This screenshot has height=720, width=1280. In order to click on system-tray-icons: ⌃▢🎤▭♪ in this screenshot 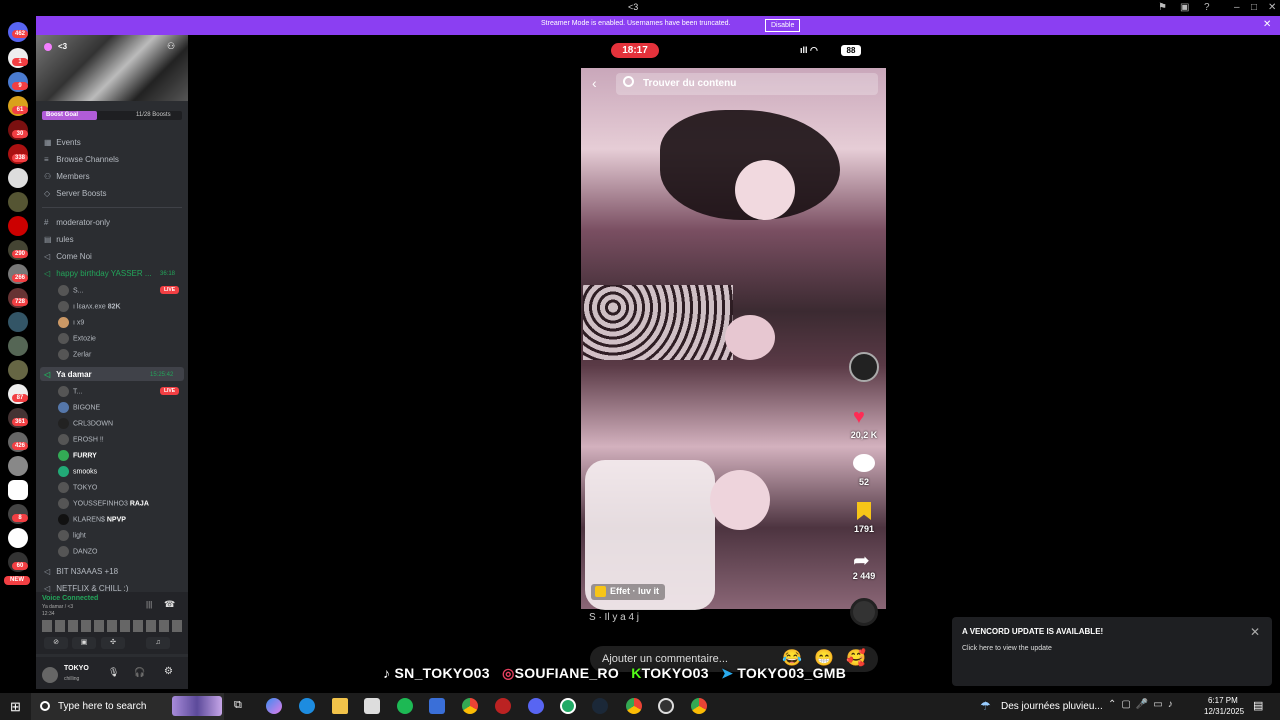, I will do `click(1143, 704)`.